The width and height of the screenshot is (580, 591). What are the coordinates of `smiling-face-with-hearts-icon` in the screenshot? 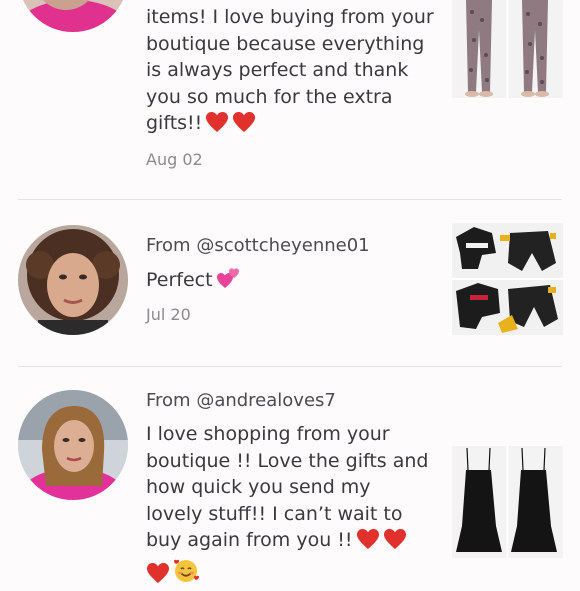 It's located at (186, 574).